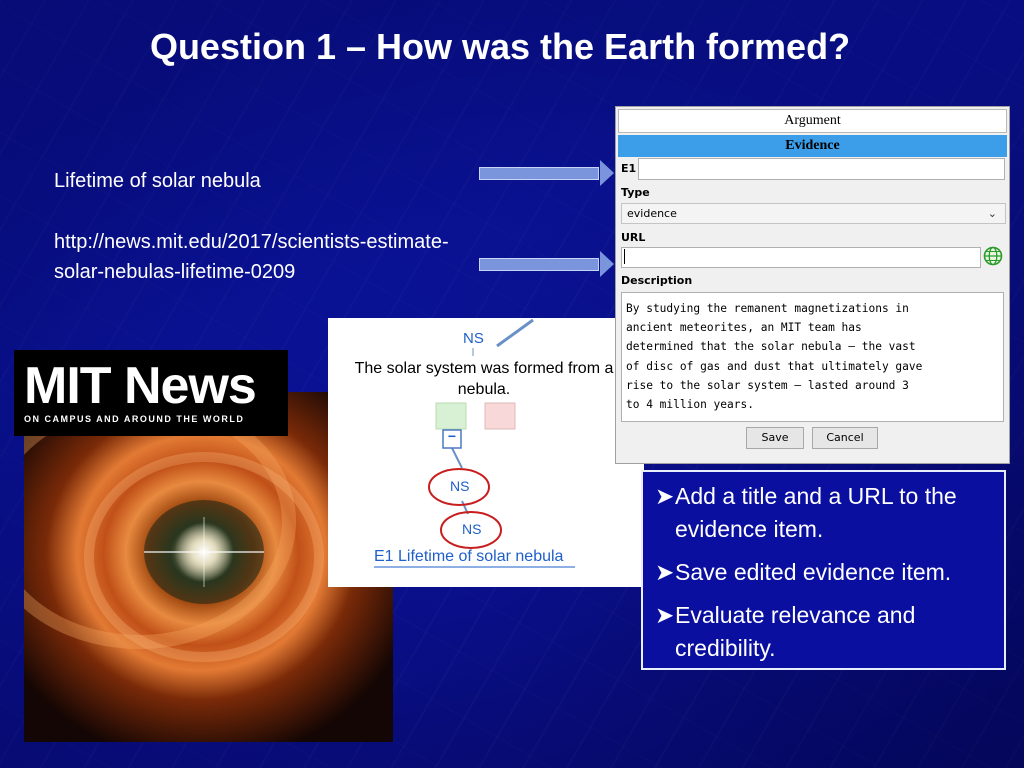 This screenshot has width=1024, height=768. Describe the element at coordinates (992, 213) in the screenshot. I see `chevron-down-icon: ⌄` at that location.